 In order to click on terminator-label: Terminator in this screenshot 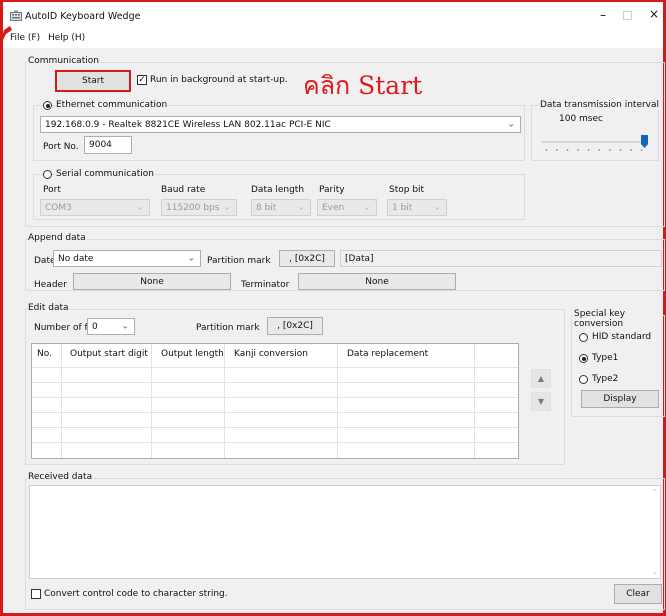, I will do `click(265, 285)`.